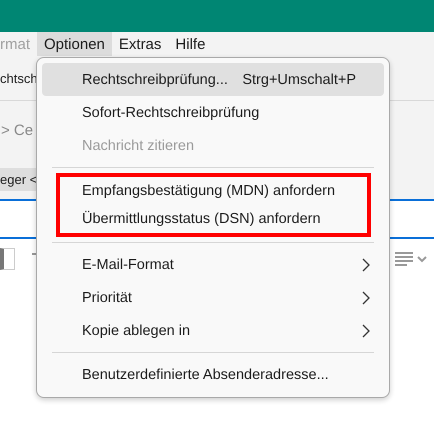 This screenshot has height=423, width=434. Describe the element at coordinates (411, 259) in the screenshot. I see `align-menu-icon` at that location.